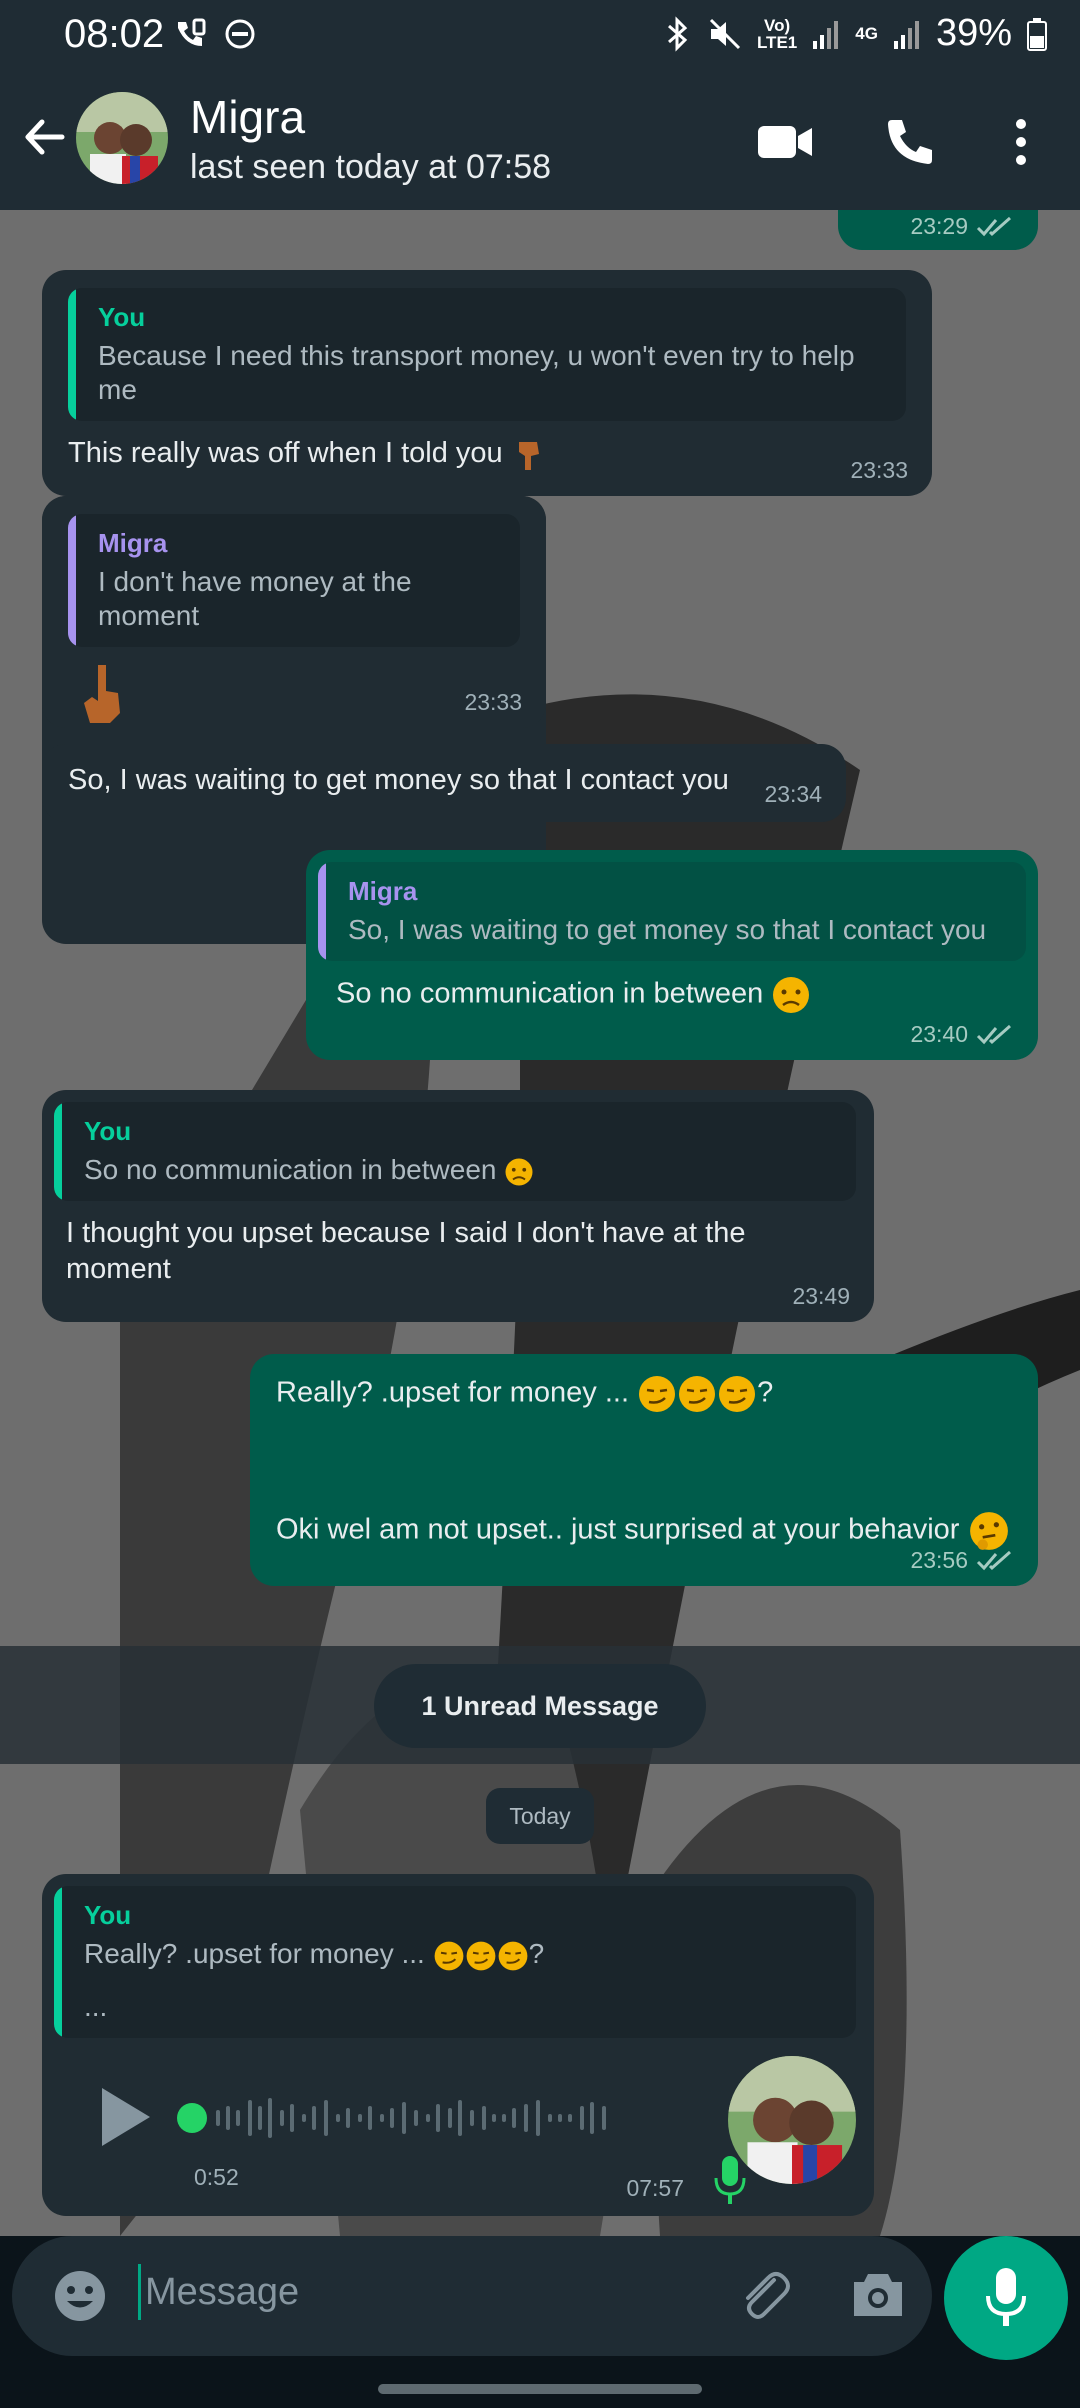 The width and height of the screenshot is (1080, 2408). I want to click on voice-waveform, so click(426, 2118).